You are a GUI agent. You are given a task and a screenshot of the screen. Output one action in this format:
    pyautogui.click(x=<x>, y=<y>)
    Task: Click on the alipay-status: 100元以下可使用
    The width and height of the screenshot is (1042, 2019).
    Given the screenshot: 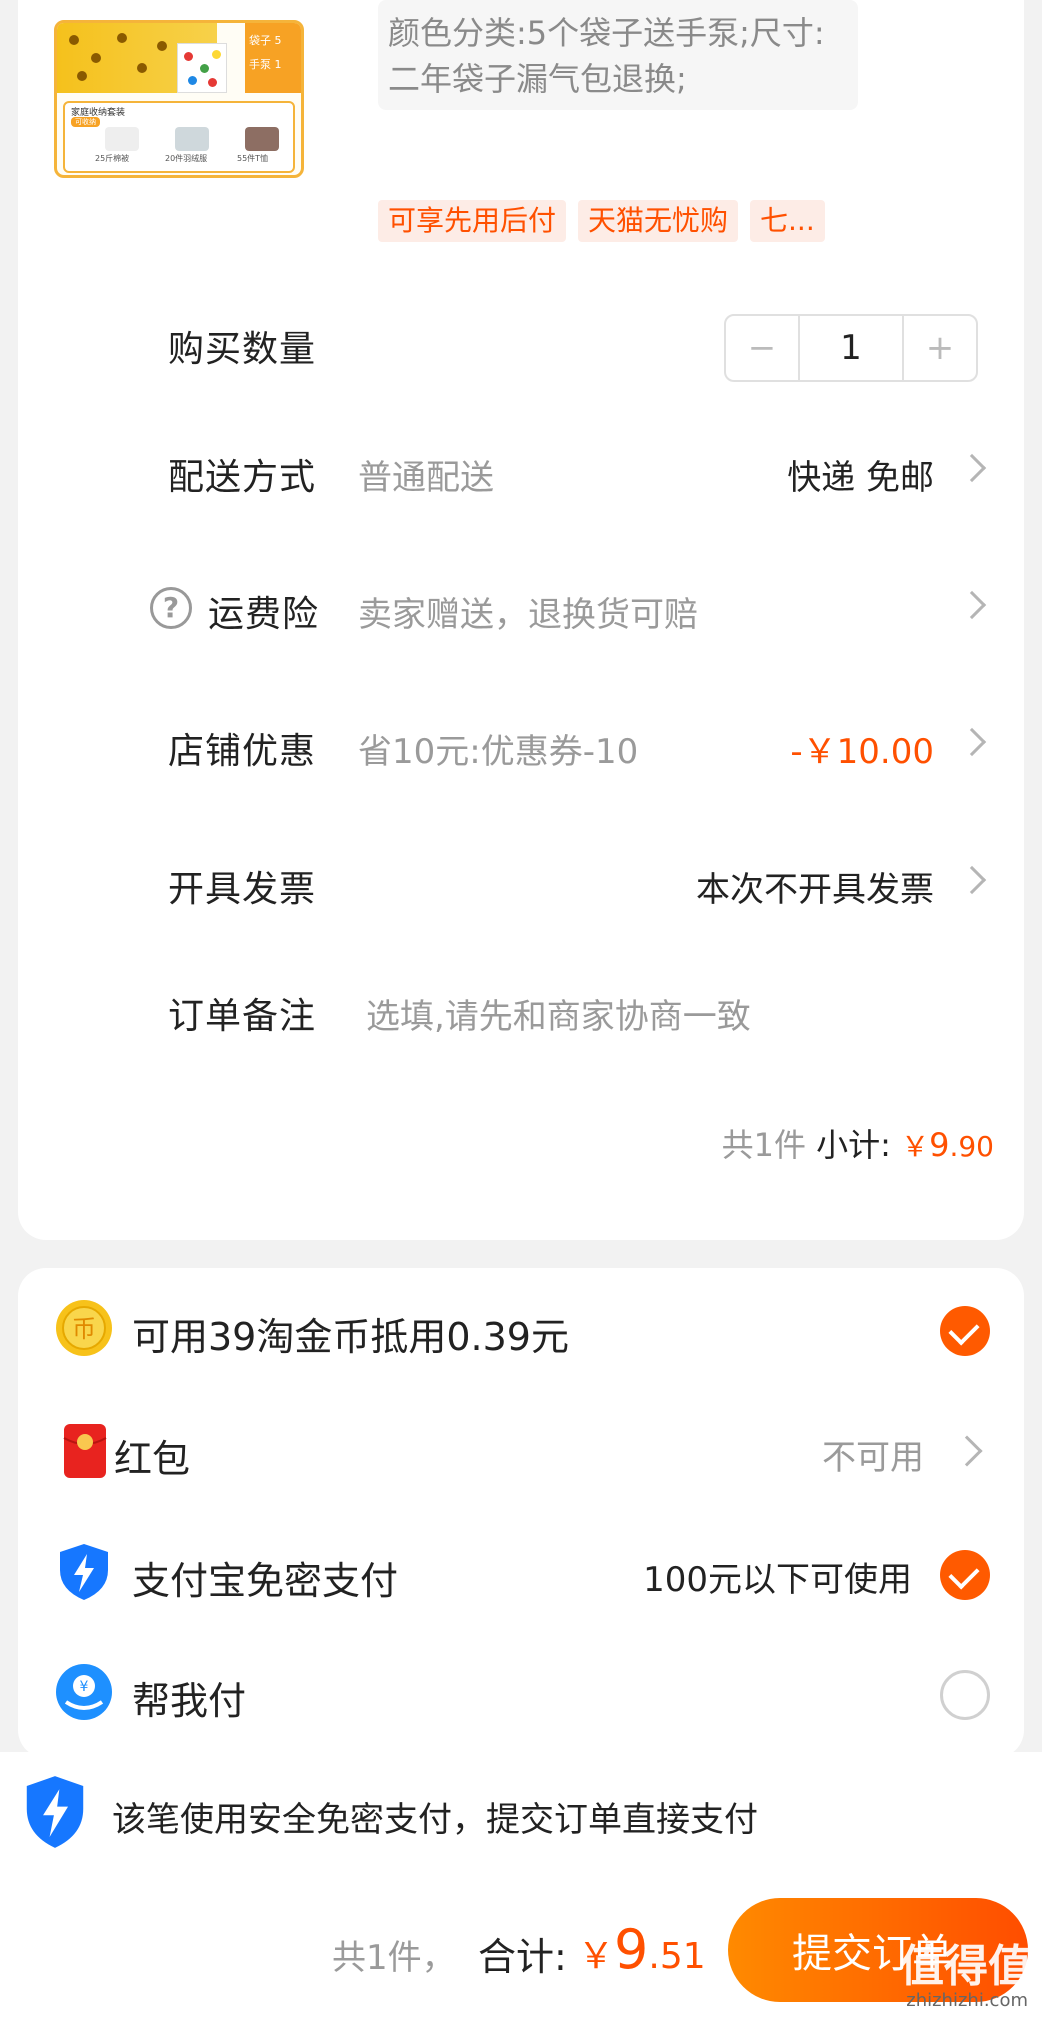 What is the action you would take?
    pyautogui.click(x=777, y=1580)
    